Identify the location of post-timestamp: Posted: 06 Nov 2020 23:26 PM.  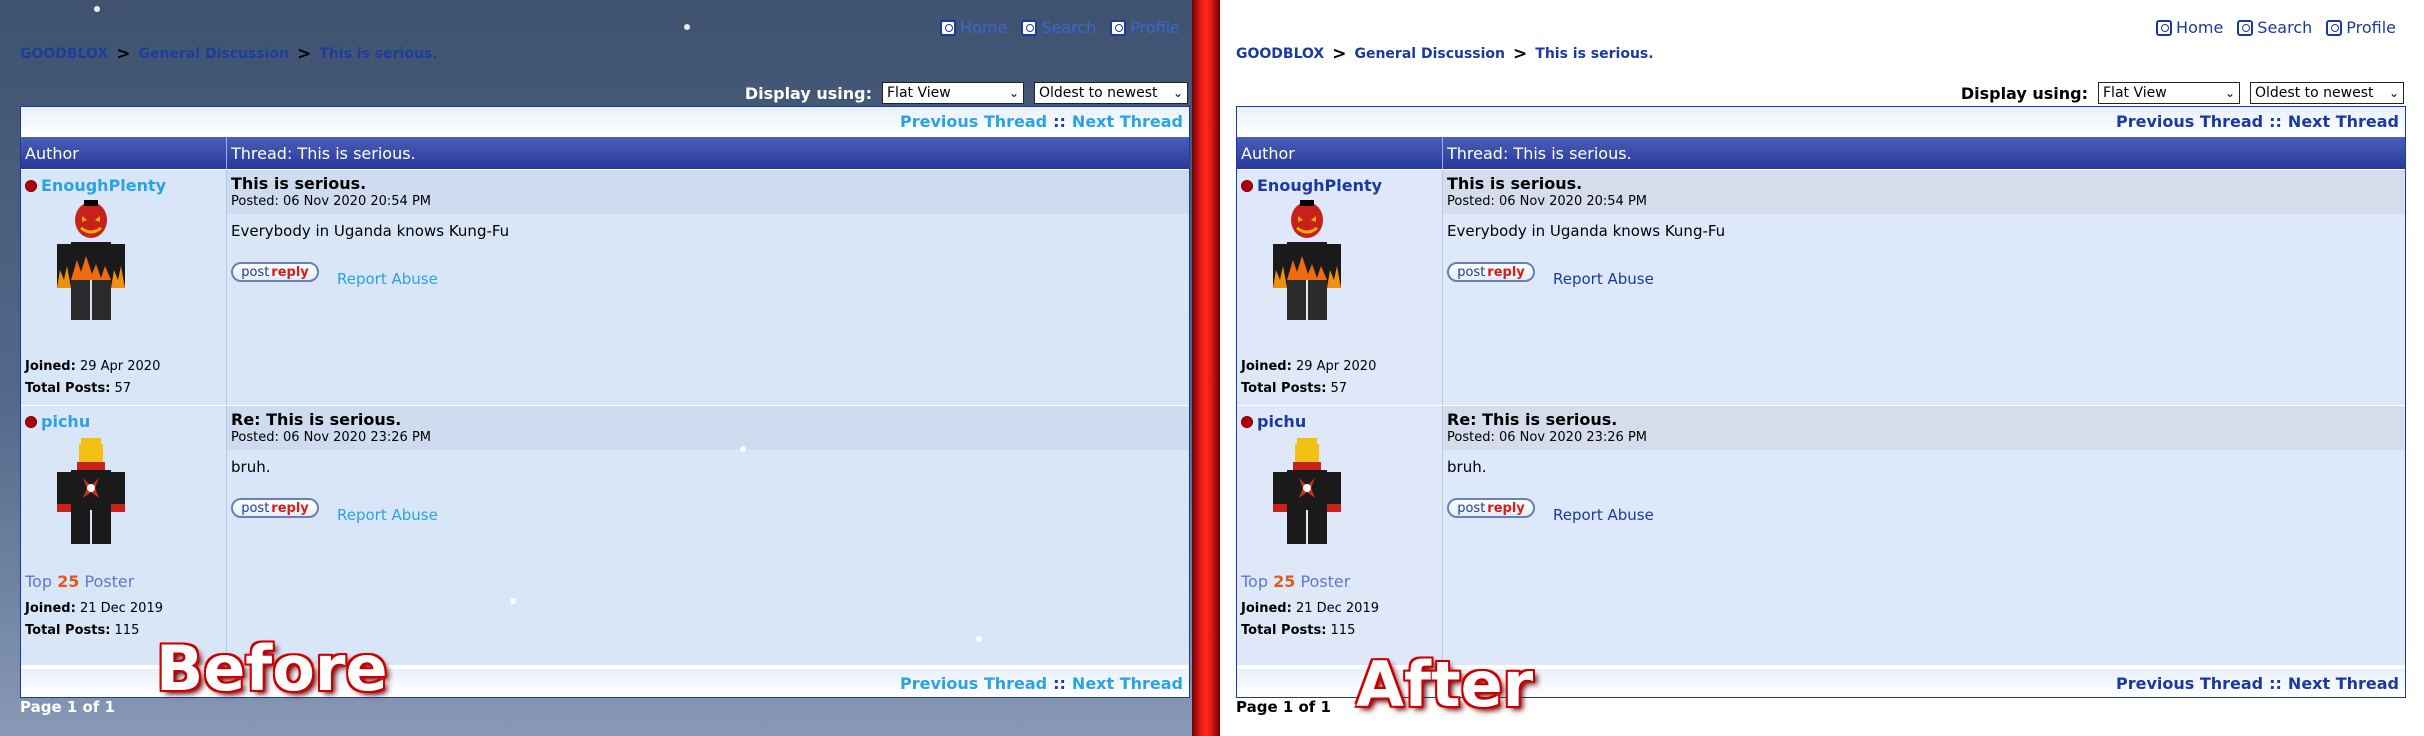
(331, 437).